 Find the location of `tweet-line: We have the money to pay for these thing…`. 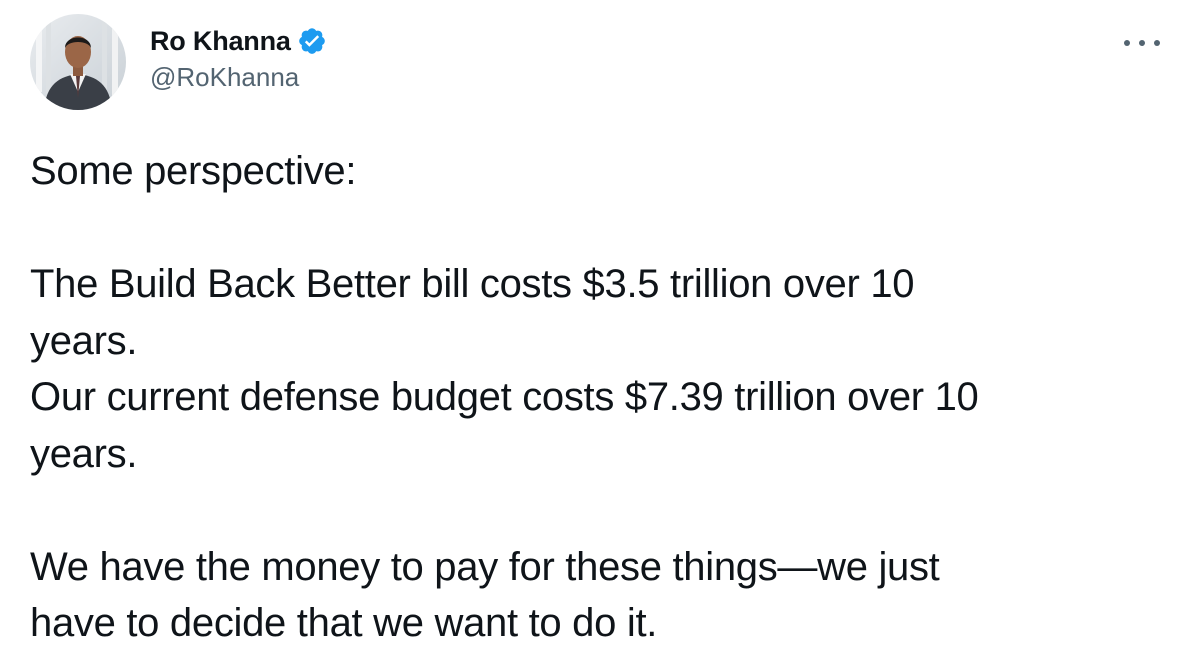

tweet-line: We have the money to pay for these thing… is located at coordinates (485, 566).